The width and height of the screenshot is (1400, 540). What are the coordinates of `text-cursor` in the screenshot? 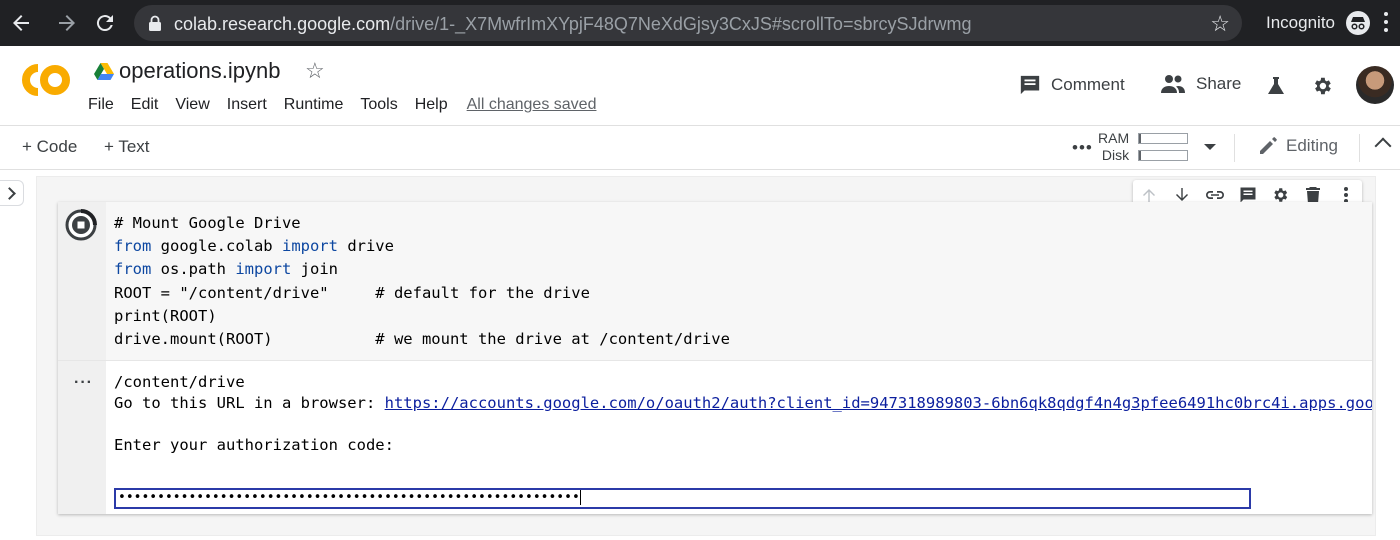 It's located at (580, 497).